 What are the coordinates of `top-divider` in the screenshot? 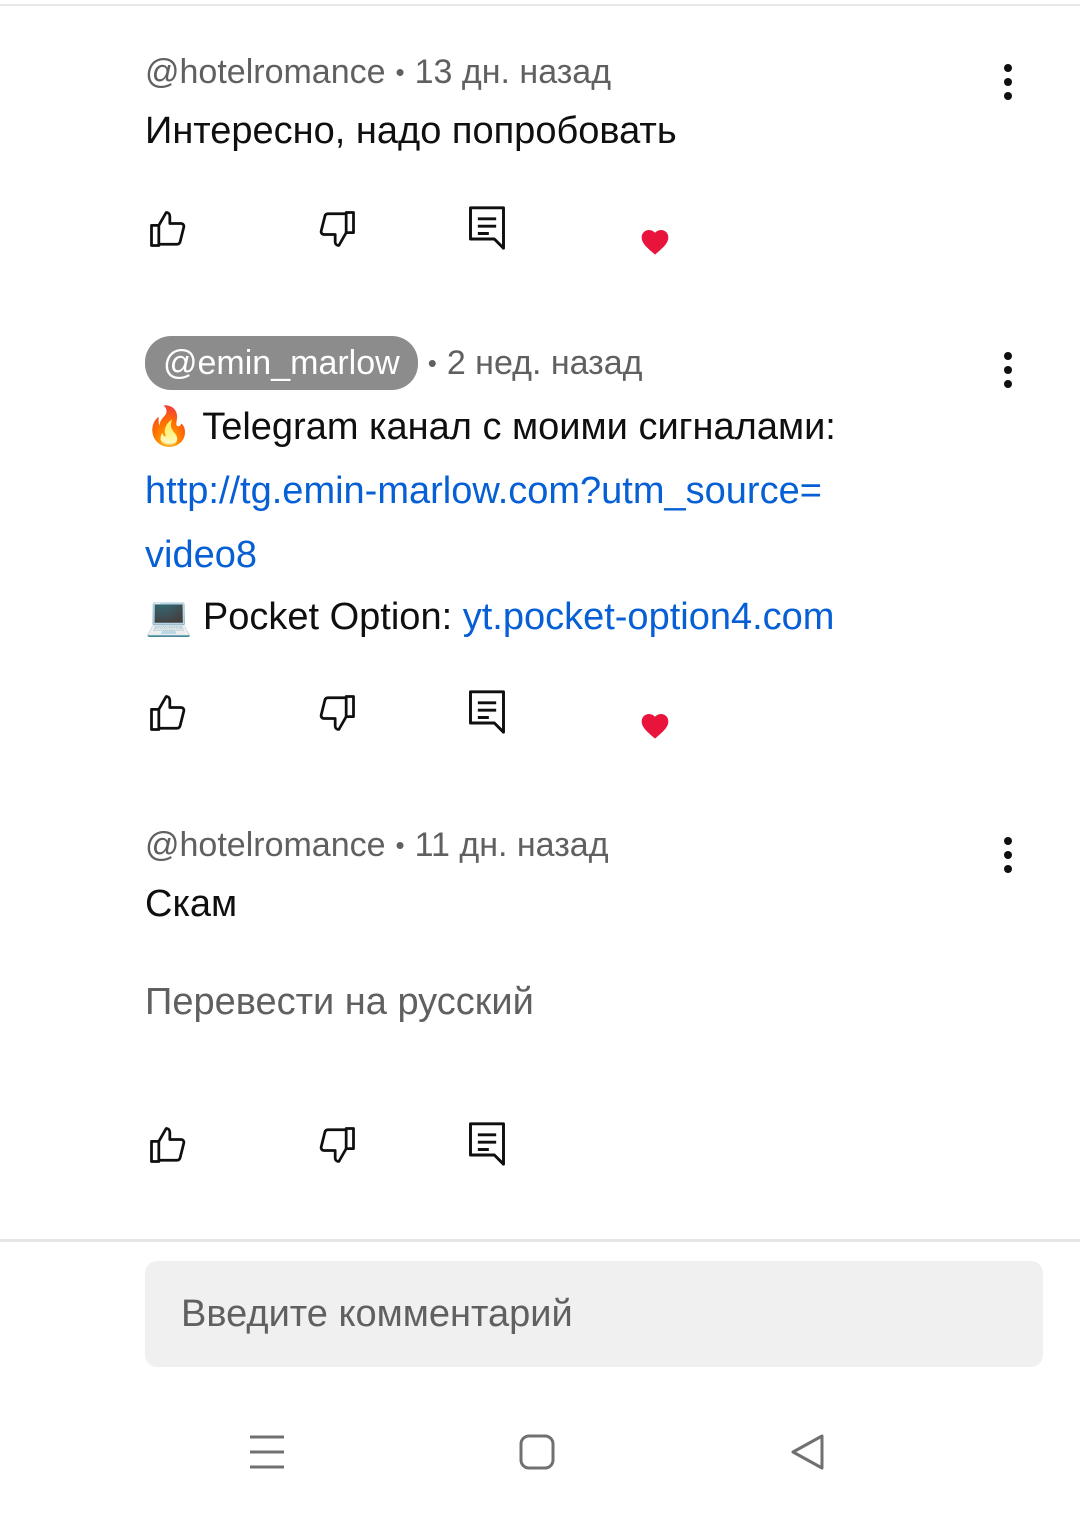 It's located at (540, 5).